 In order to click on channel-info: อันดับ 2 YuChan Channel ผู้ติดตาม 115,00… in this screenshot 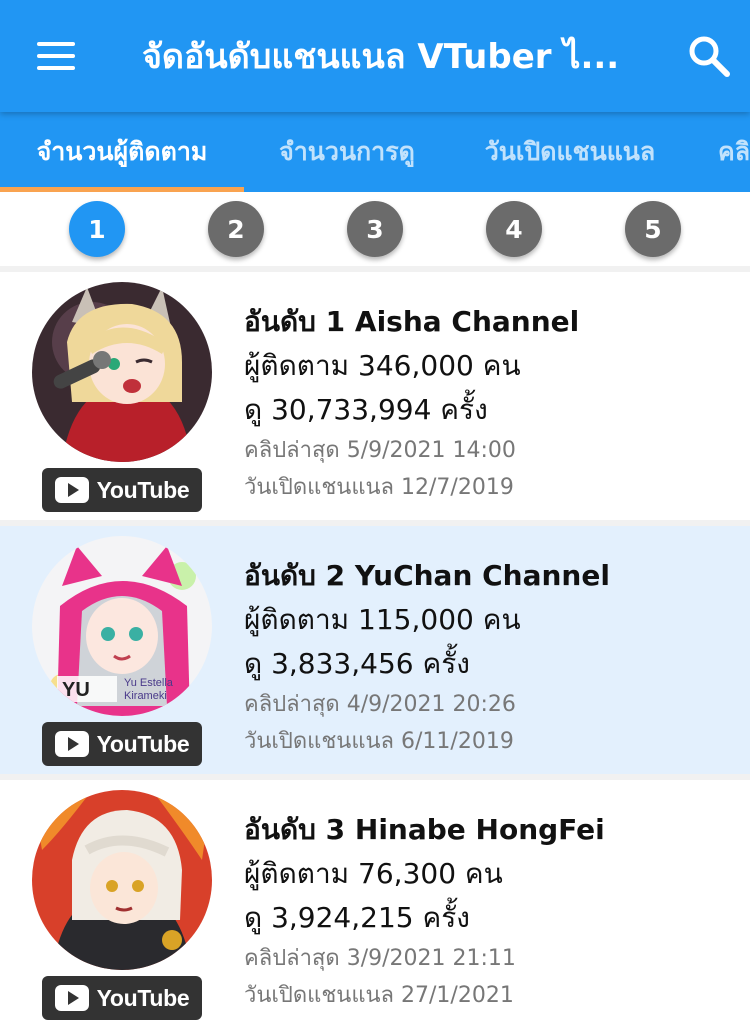, I will do `click(494, 657)`.